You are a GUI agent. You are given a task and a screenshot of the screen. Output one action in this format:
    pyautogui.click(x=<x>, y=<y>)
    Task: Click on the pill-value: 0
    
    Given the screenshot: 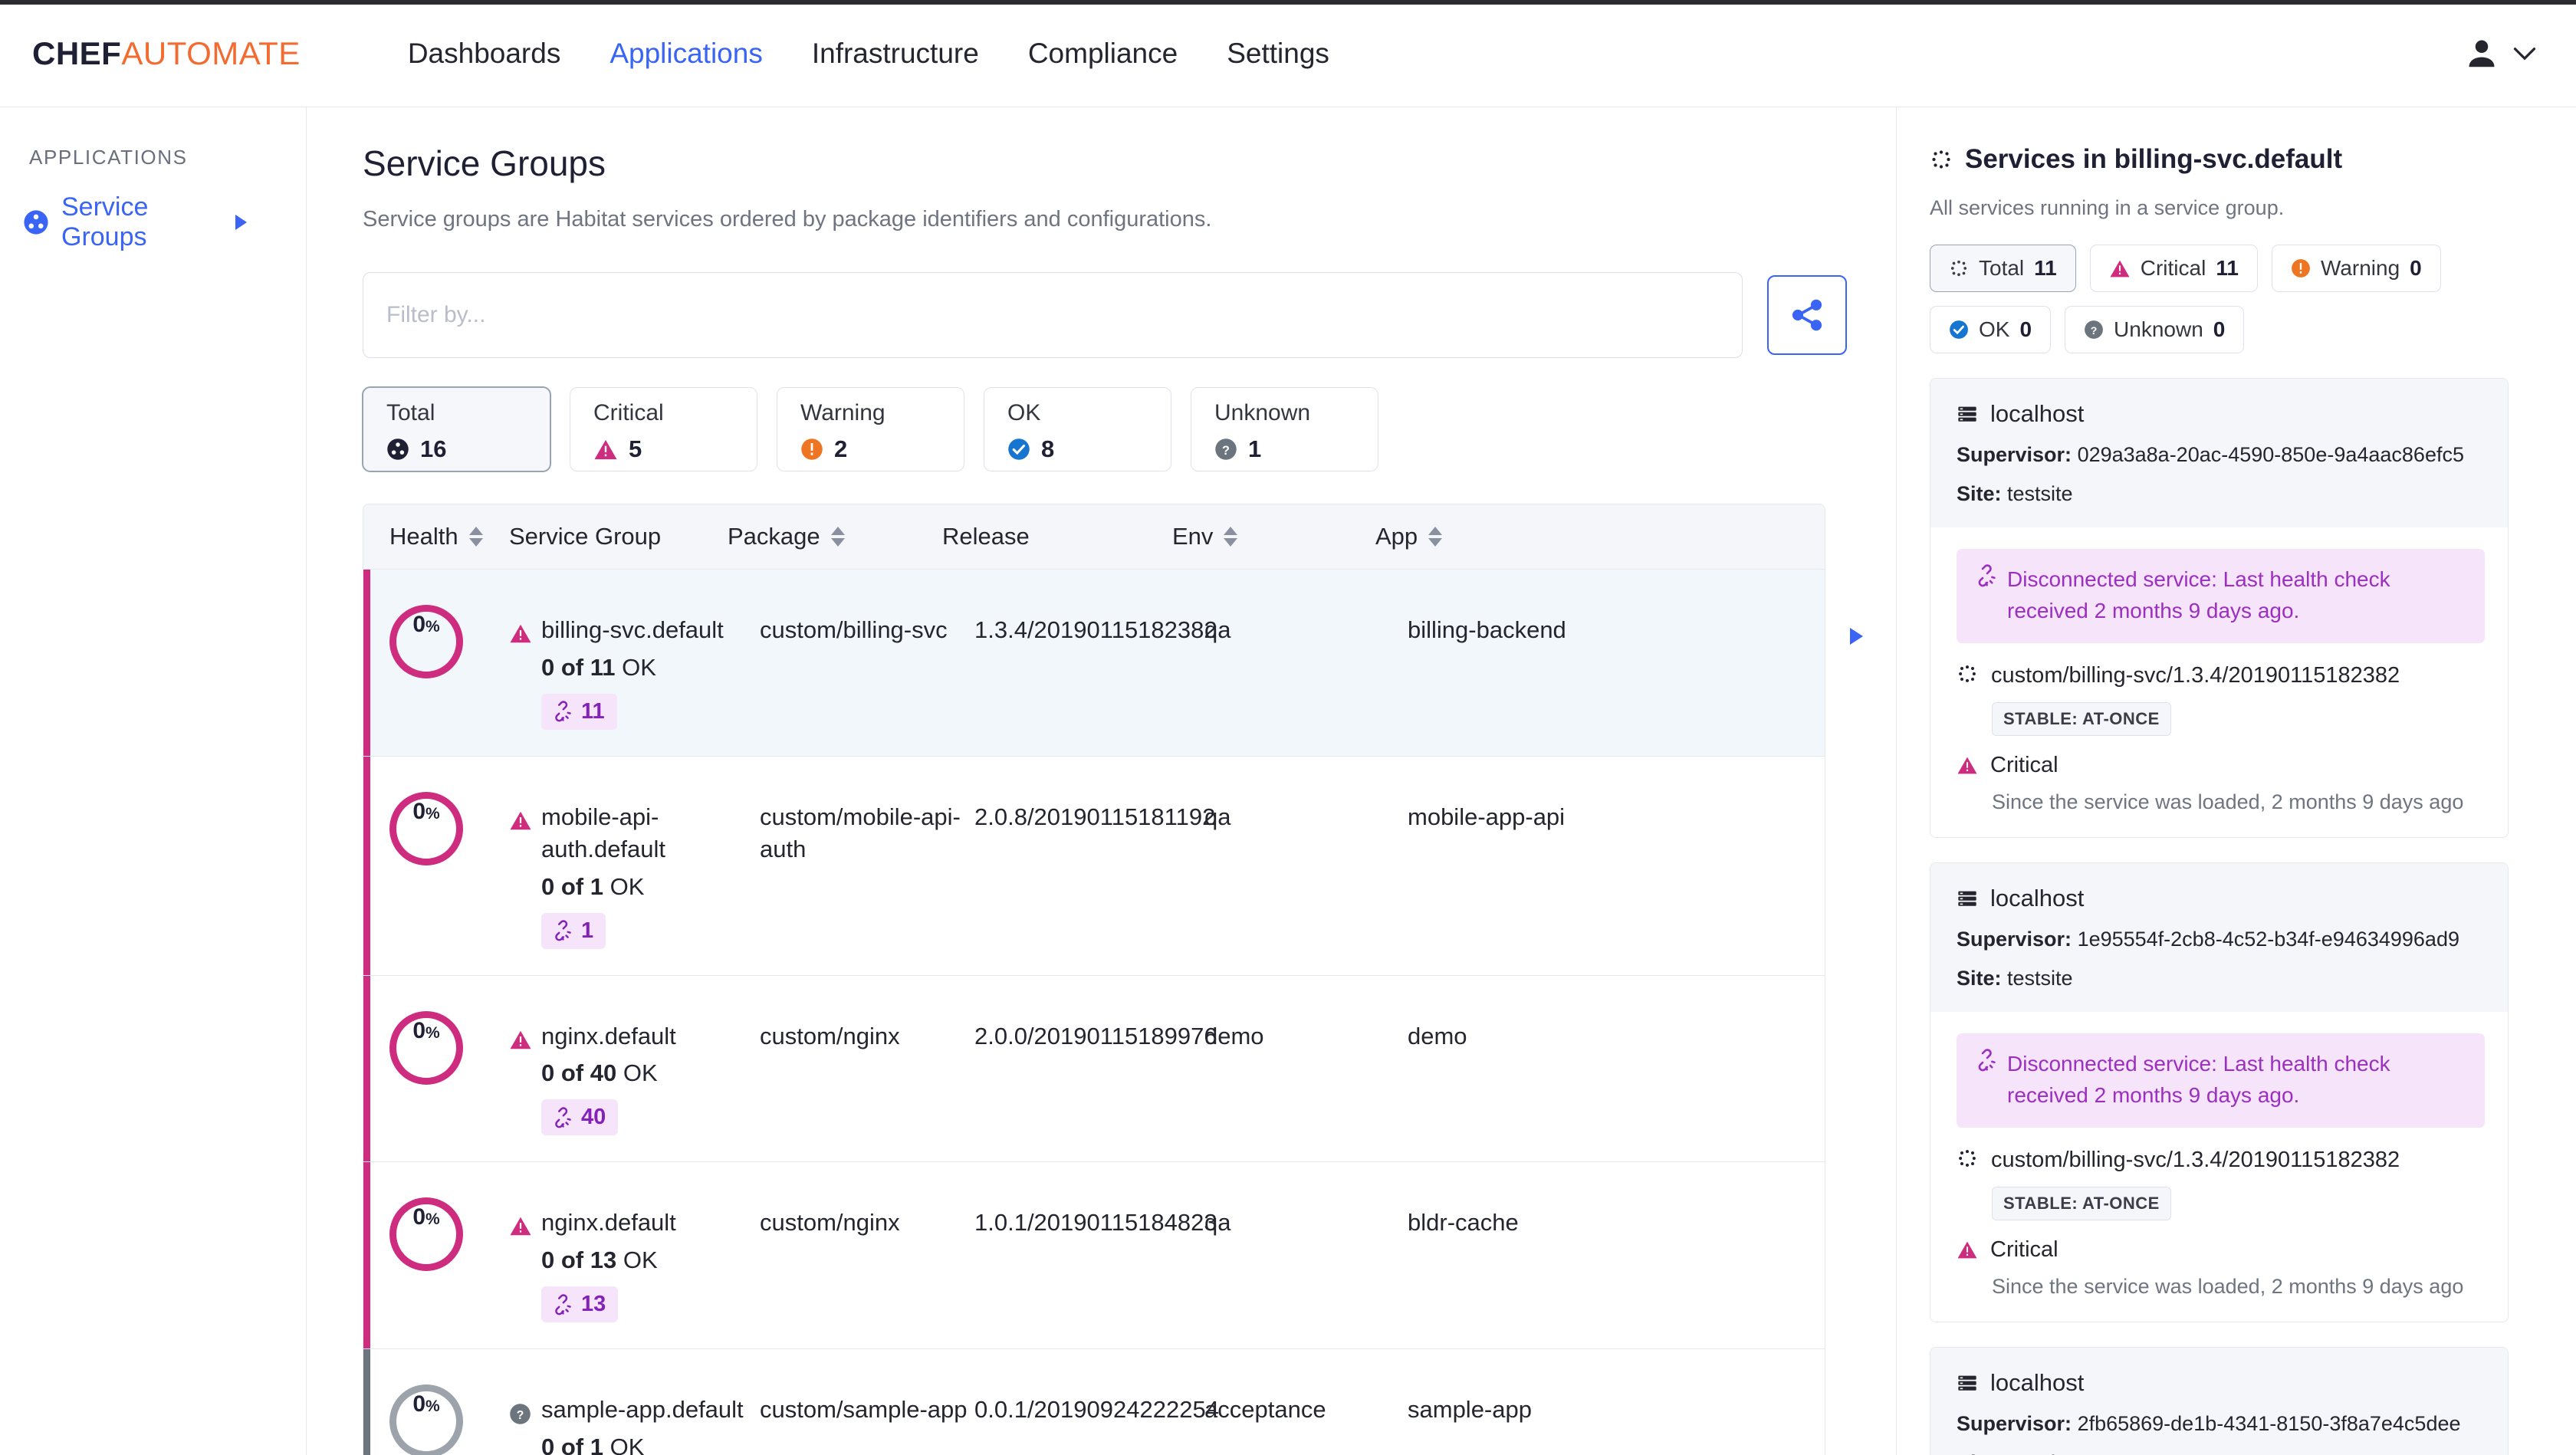 What is the action you would take?
    pyautogui.click(x=2026, y=329)
    